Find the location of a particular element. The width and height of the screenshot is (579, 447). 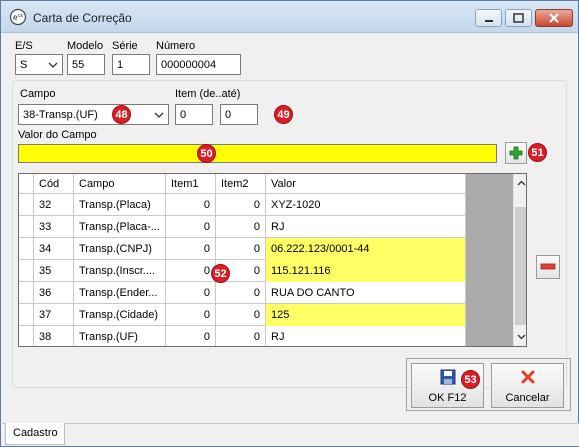

cell-campo: Transp.(Placa) is located at coordinates (120, 205).